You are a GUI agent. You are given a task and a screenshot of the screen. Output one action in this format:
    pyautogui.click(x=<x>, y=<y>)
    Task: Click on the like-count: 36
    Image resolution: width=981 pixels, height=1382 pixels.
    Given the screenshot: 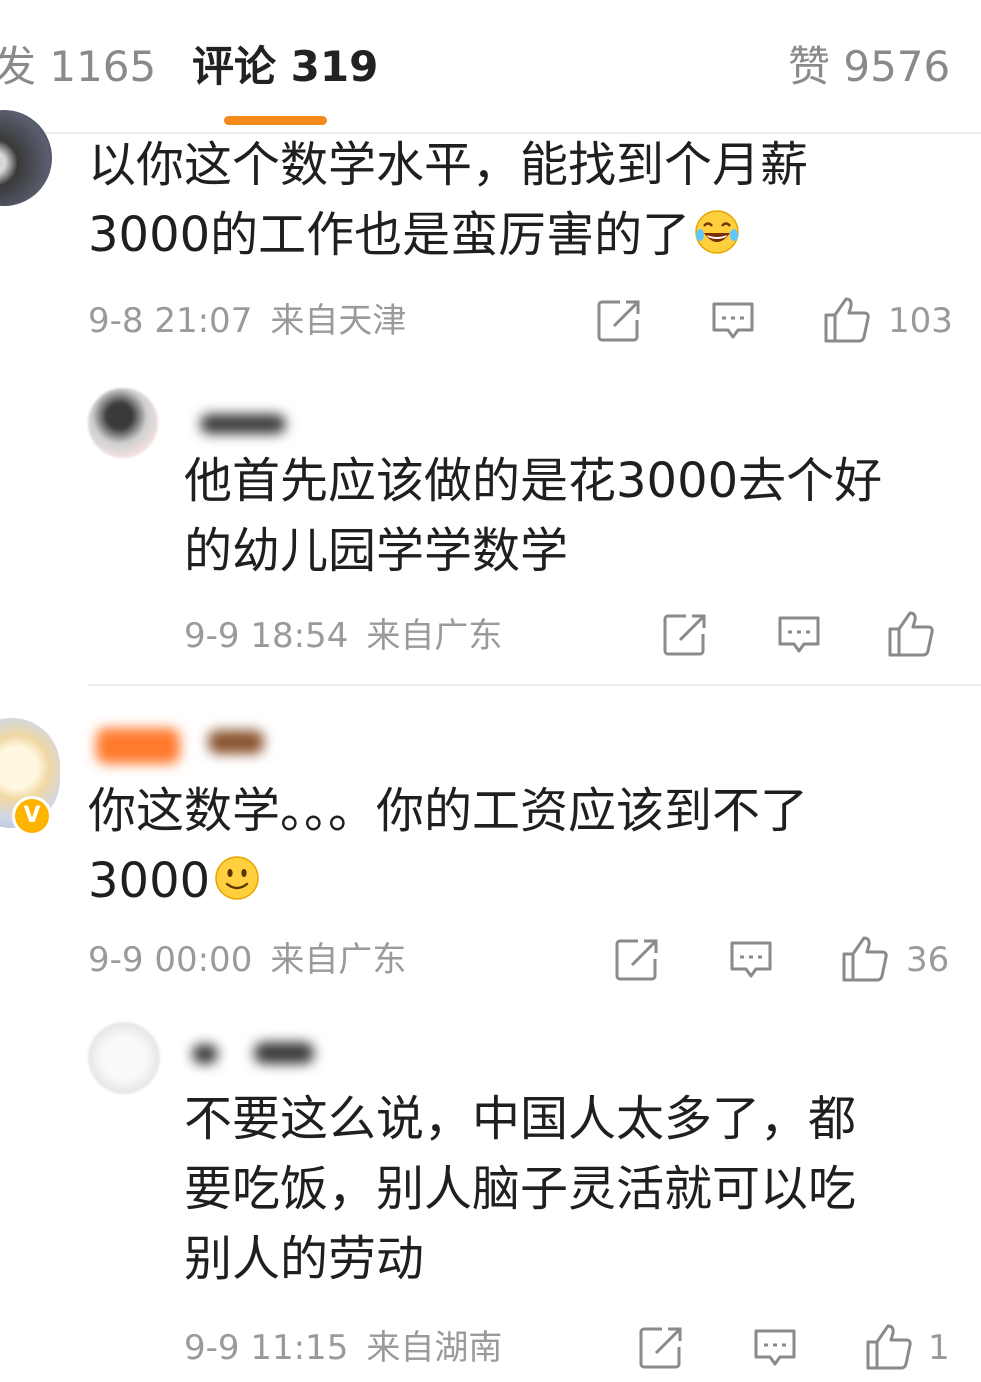 What is the action you would take?
    pyautogui.click(x=928, y=960)
    